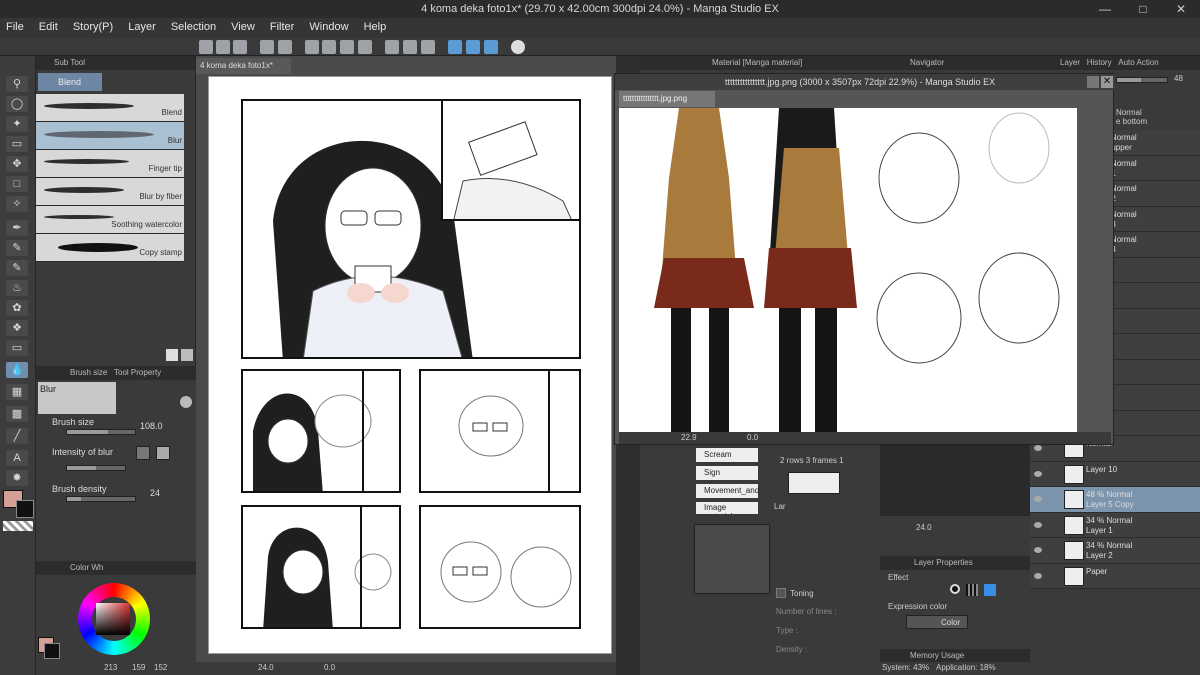 The image size is (1200, 675). I want to click on symmetry-tool-icon: ❖, so click(17, 328).